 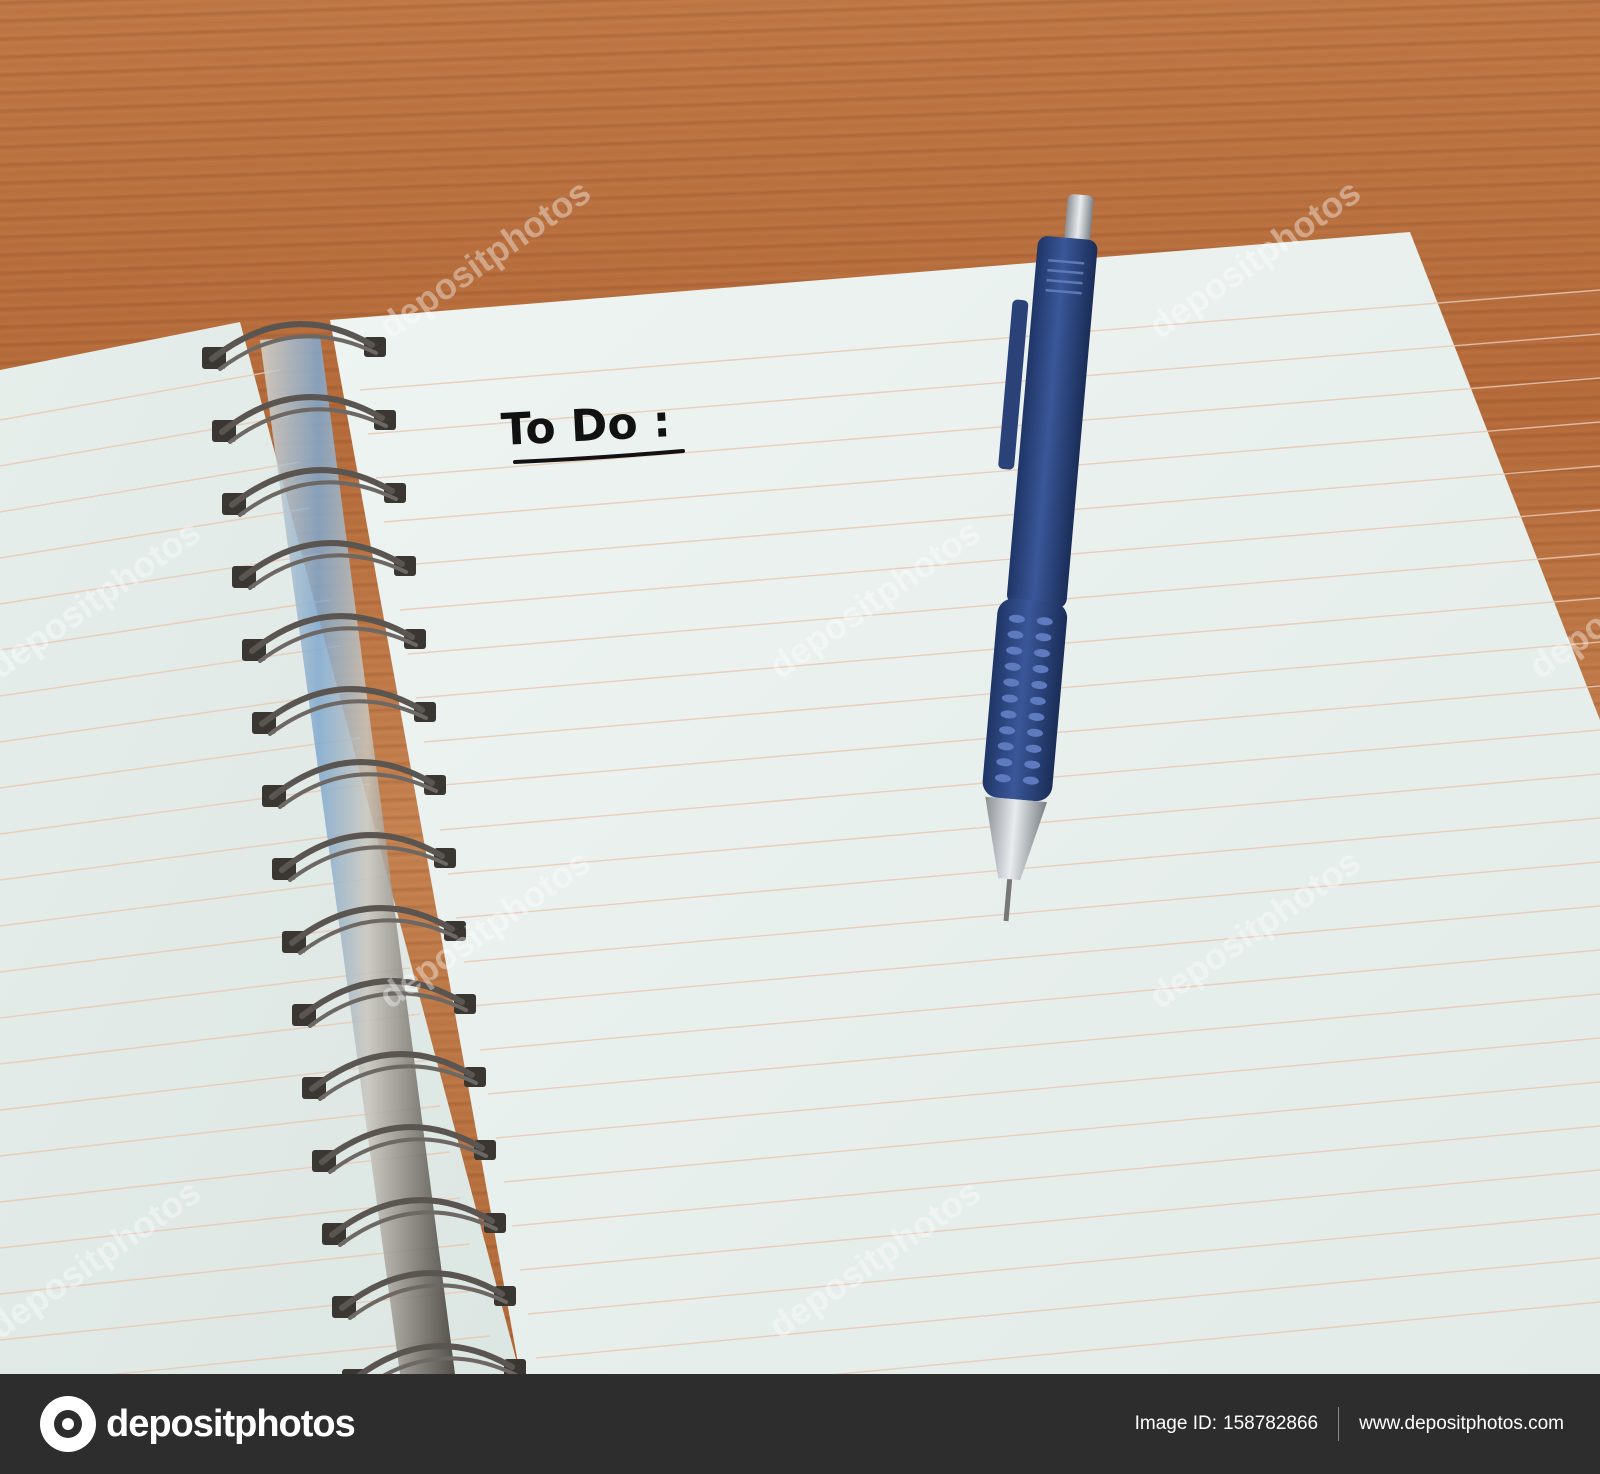 What do you see at coordinates (1271, 1423) in the screenshot?
I see `image-id: 158782866` at bounding box center [1271, 1423].